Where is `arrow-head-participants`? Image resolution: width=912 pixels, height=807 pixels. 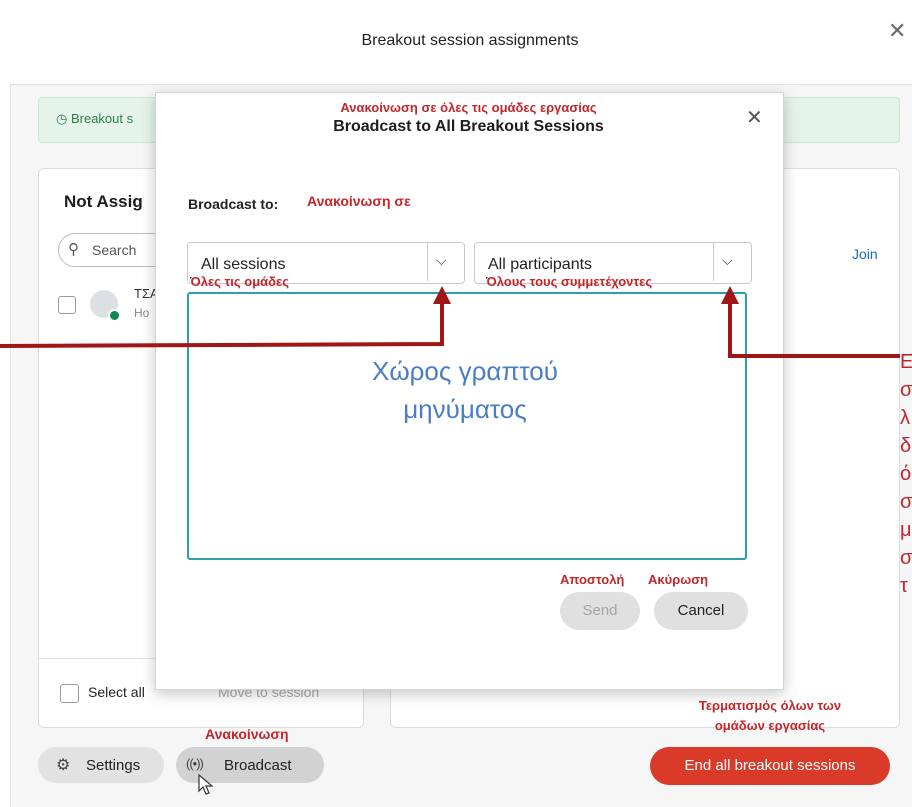
arrow-head-participants is located at coordinates (730, 295).